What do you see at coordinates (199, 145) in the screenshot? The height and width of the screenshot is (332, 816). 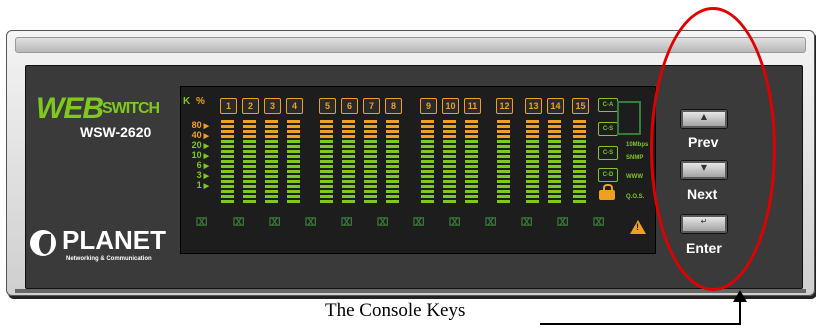 I see `scale-mark: 20 ▶` at bounding box center [199, 145].